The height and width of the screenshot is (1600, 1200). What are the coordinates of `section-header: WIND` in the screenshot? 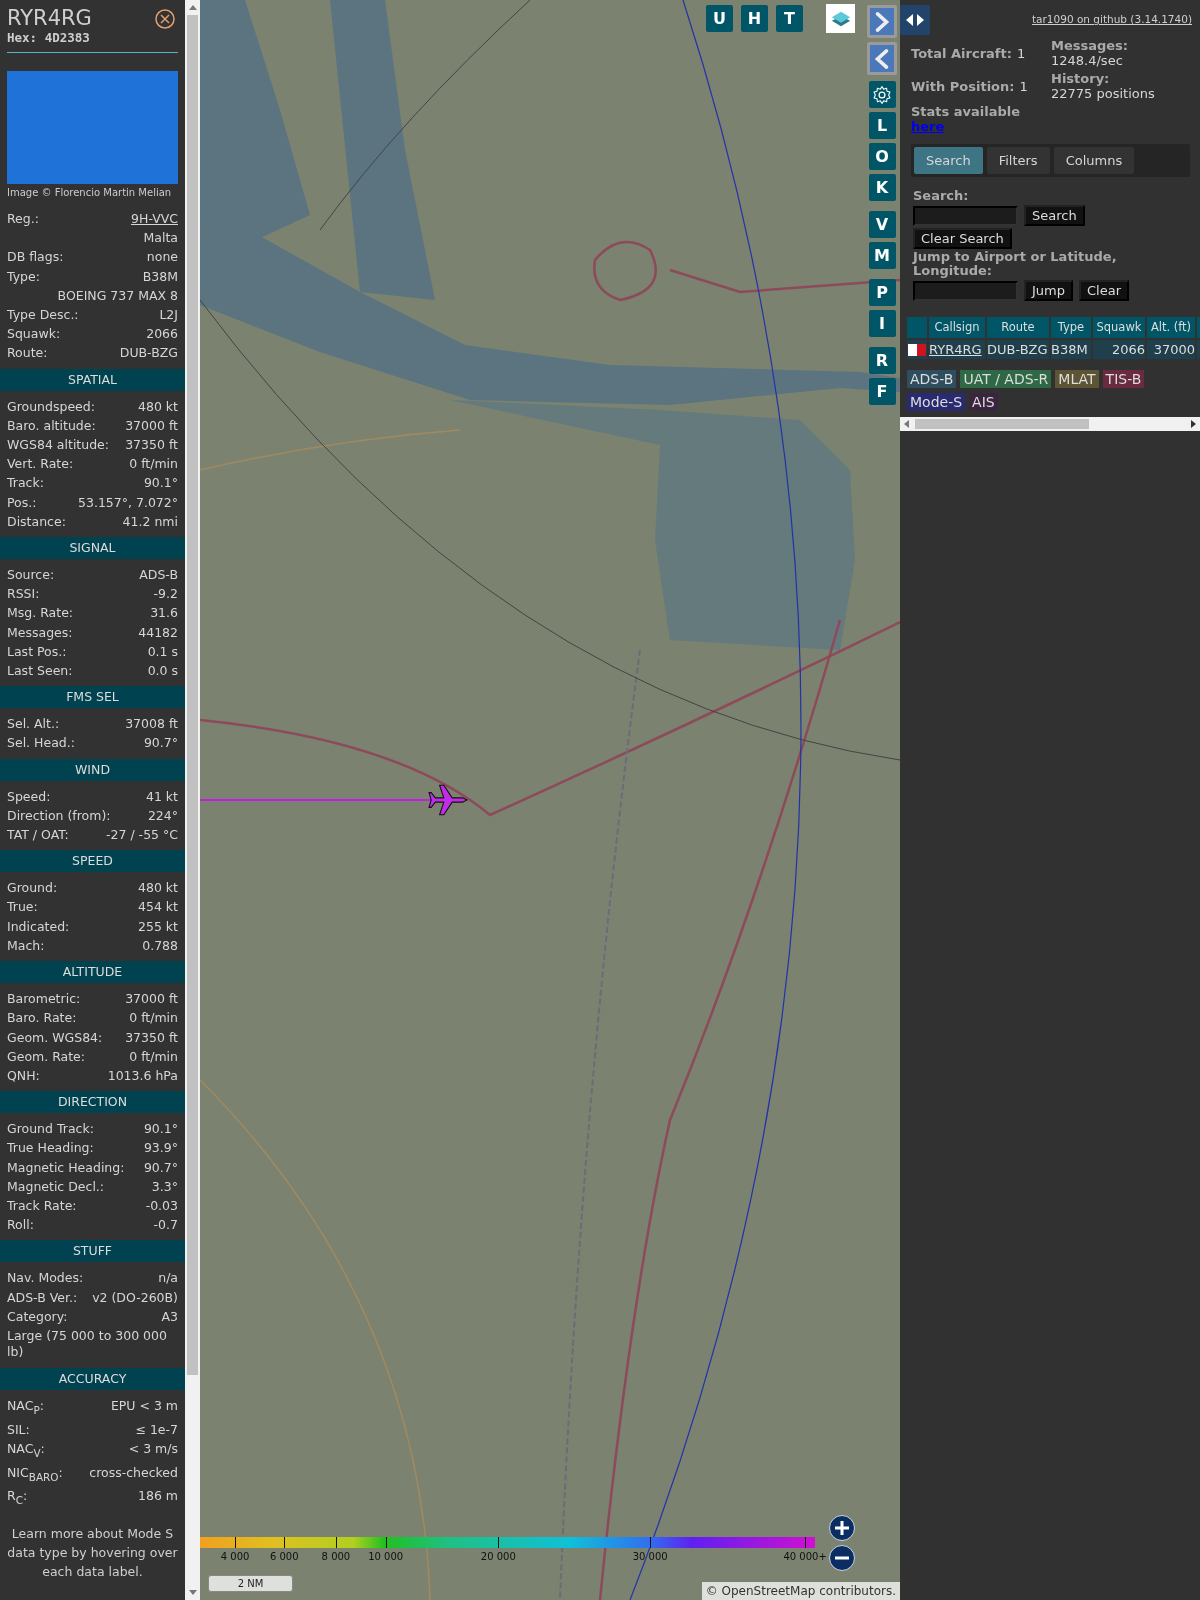 It's located at (92, 769).